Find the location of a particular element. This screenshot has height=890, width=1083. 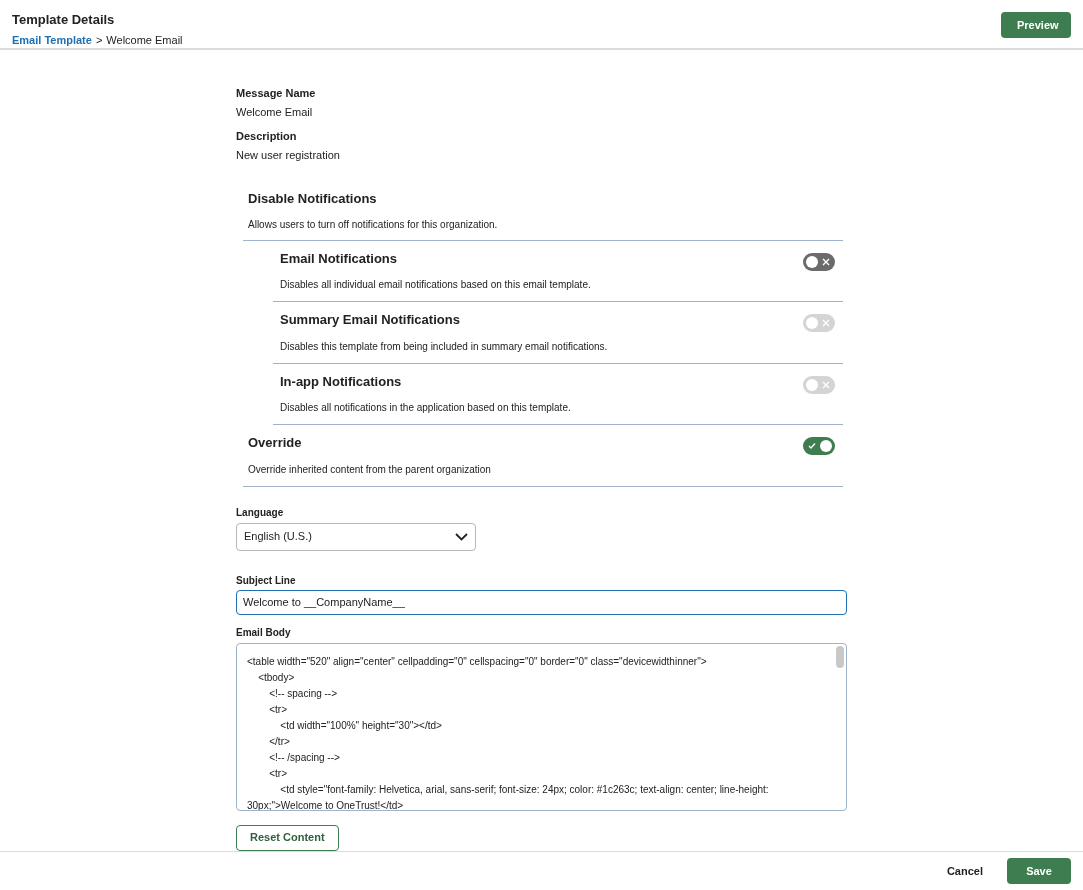

field-label: Email Body is located at coordinates (264, 632).